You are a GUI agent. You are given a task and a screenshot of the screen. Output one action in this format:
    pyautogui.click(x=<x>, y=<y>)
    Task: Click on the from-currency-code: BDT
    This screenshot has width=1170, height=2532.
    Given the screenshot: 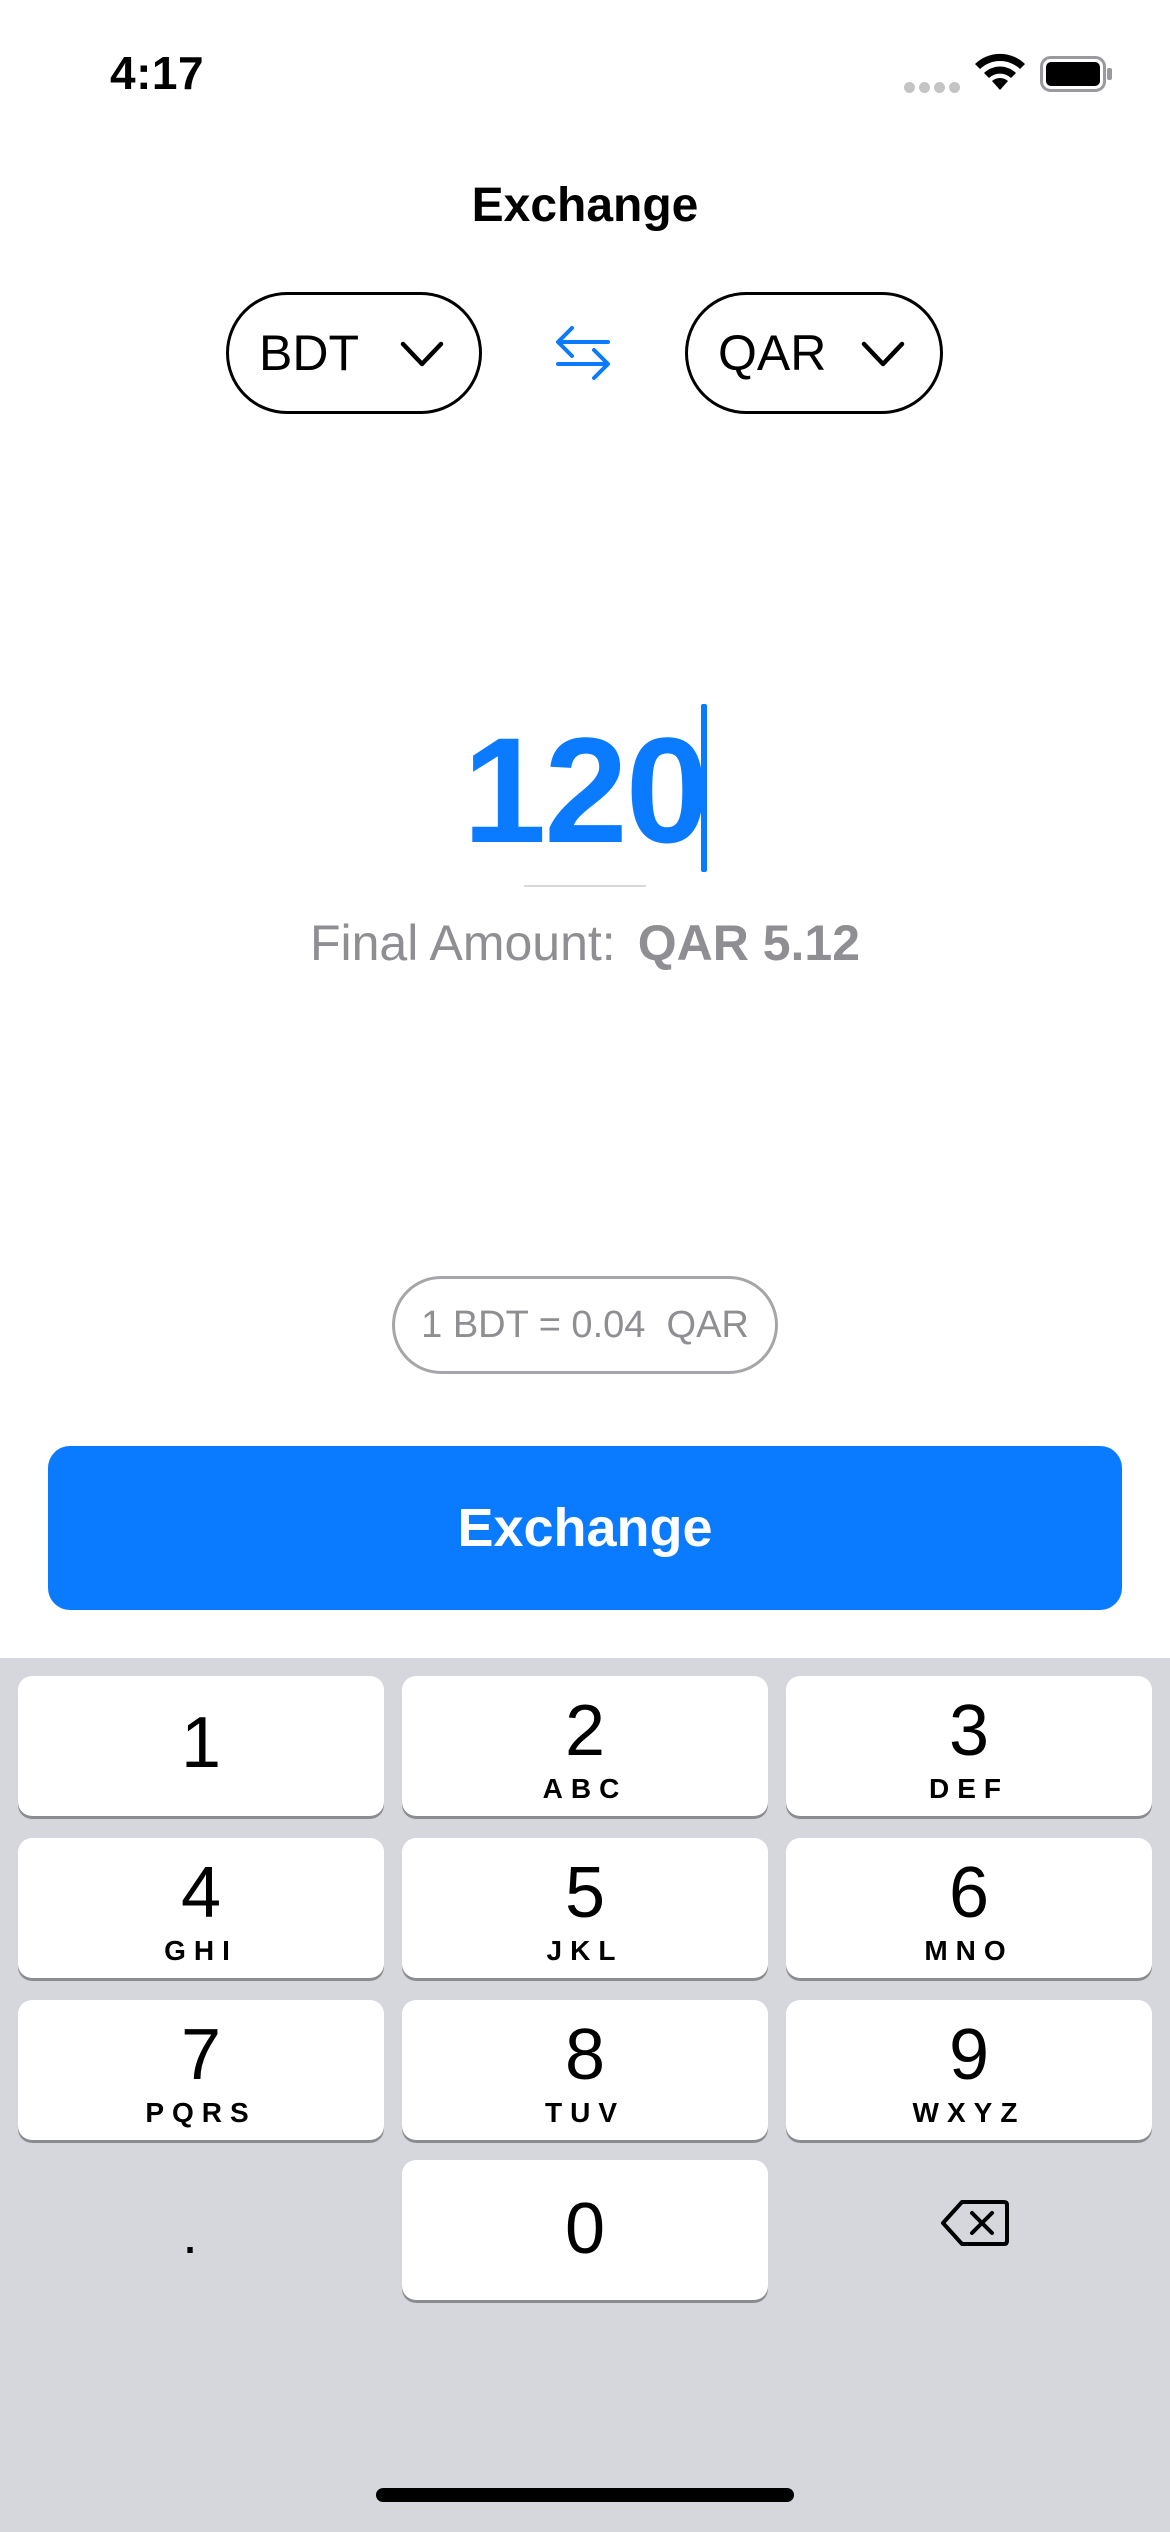 What is the action you would take?
    pyautogui.click(x=309, y=353)
    